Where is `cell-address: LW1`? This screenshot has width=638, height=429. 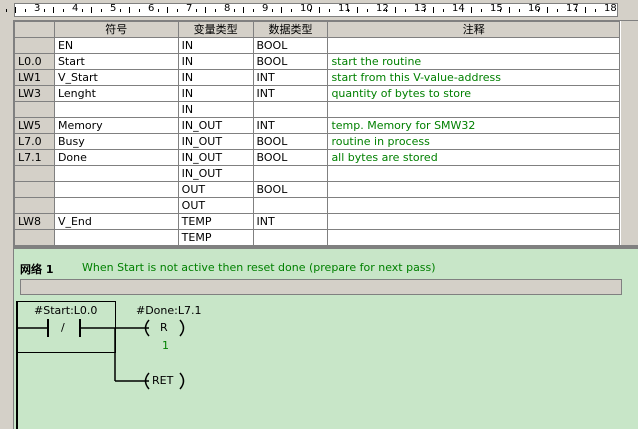
cell-address: LW1 is located at coordinates (34, 77).